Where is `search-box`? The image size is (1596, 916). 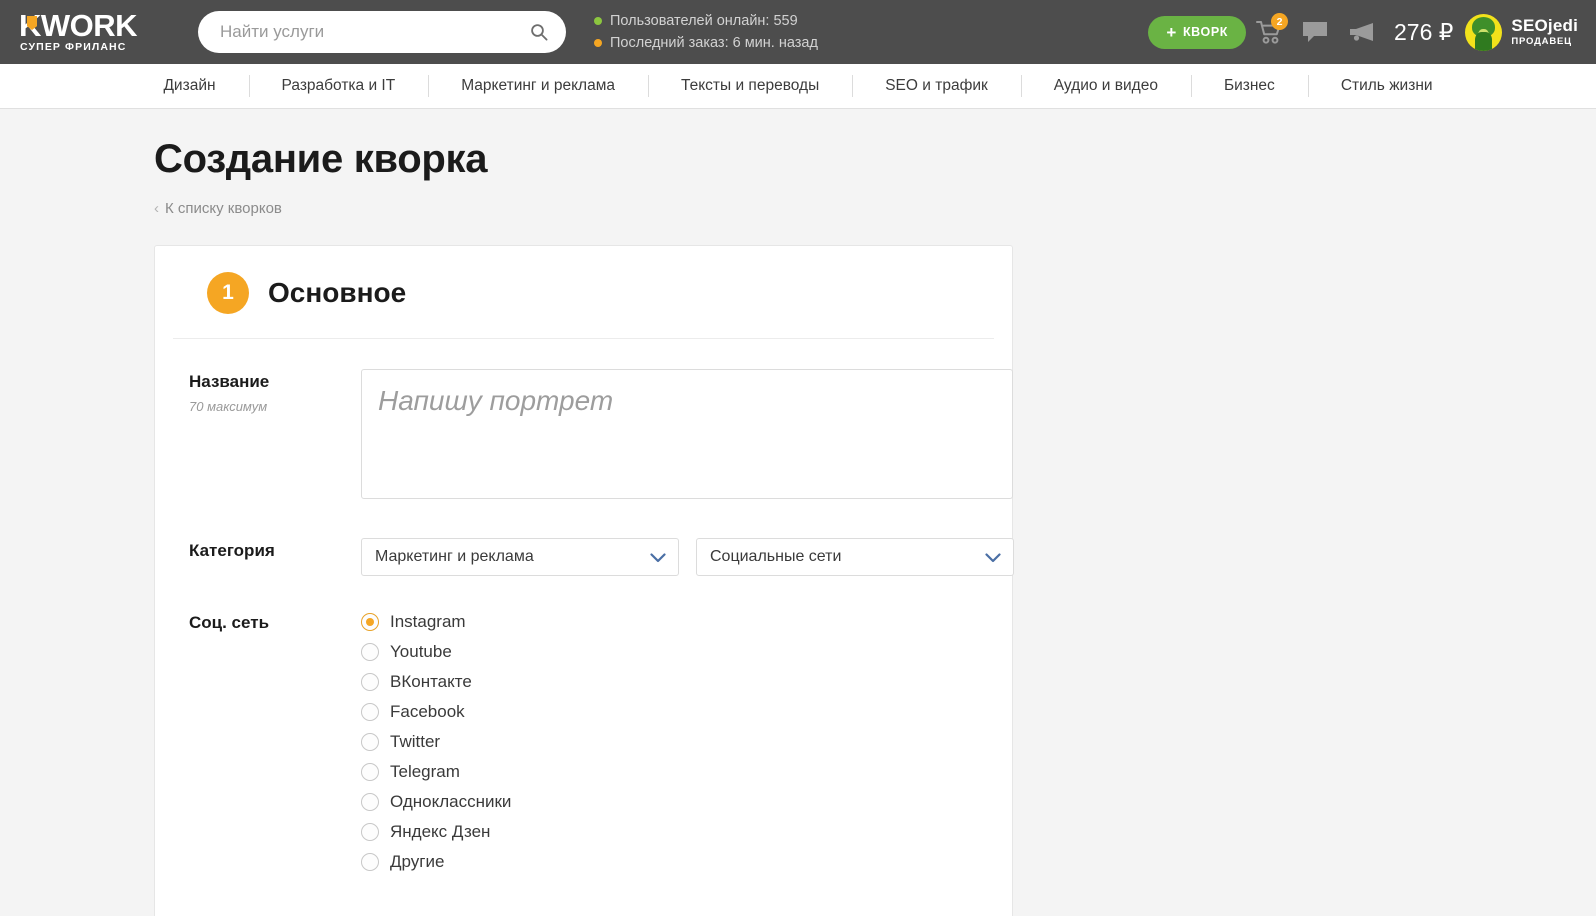 search-box is located at coordinates (382, 32).